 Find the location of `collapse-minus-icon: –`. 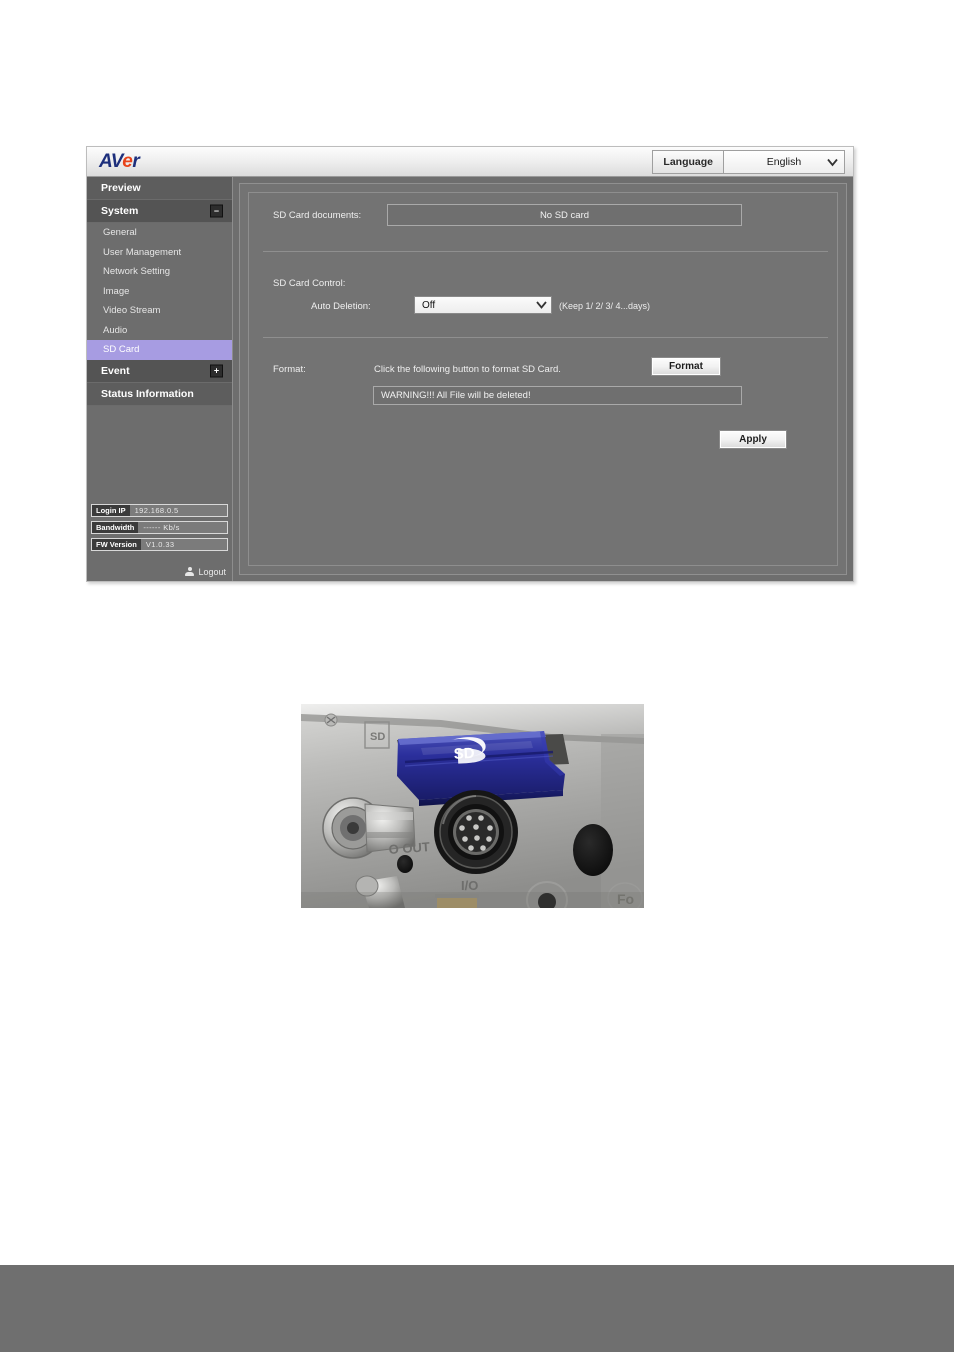

collapse-minus-icon: – is located at coordinates (216, 211).